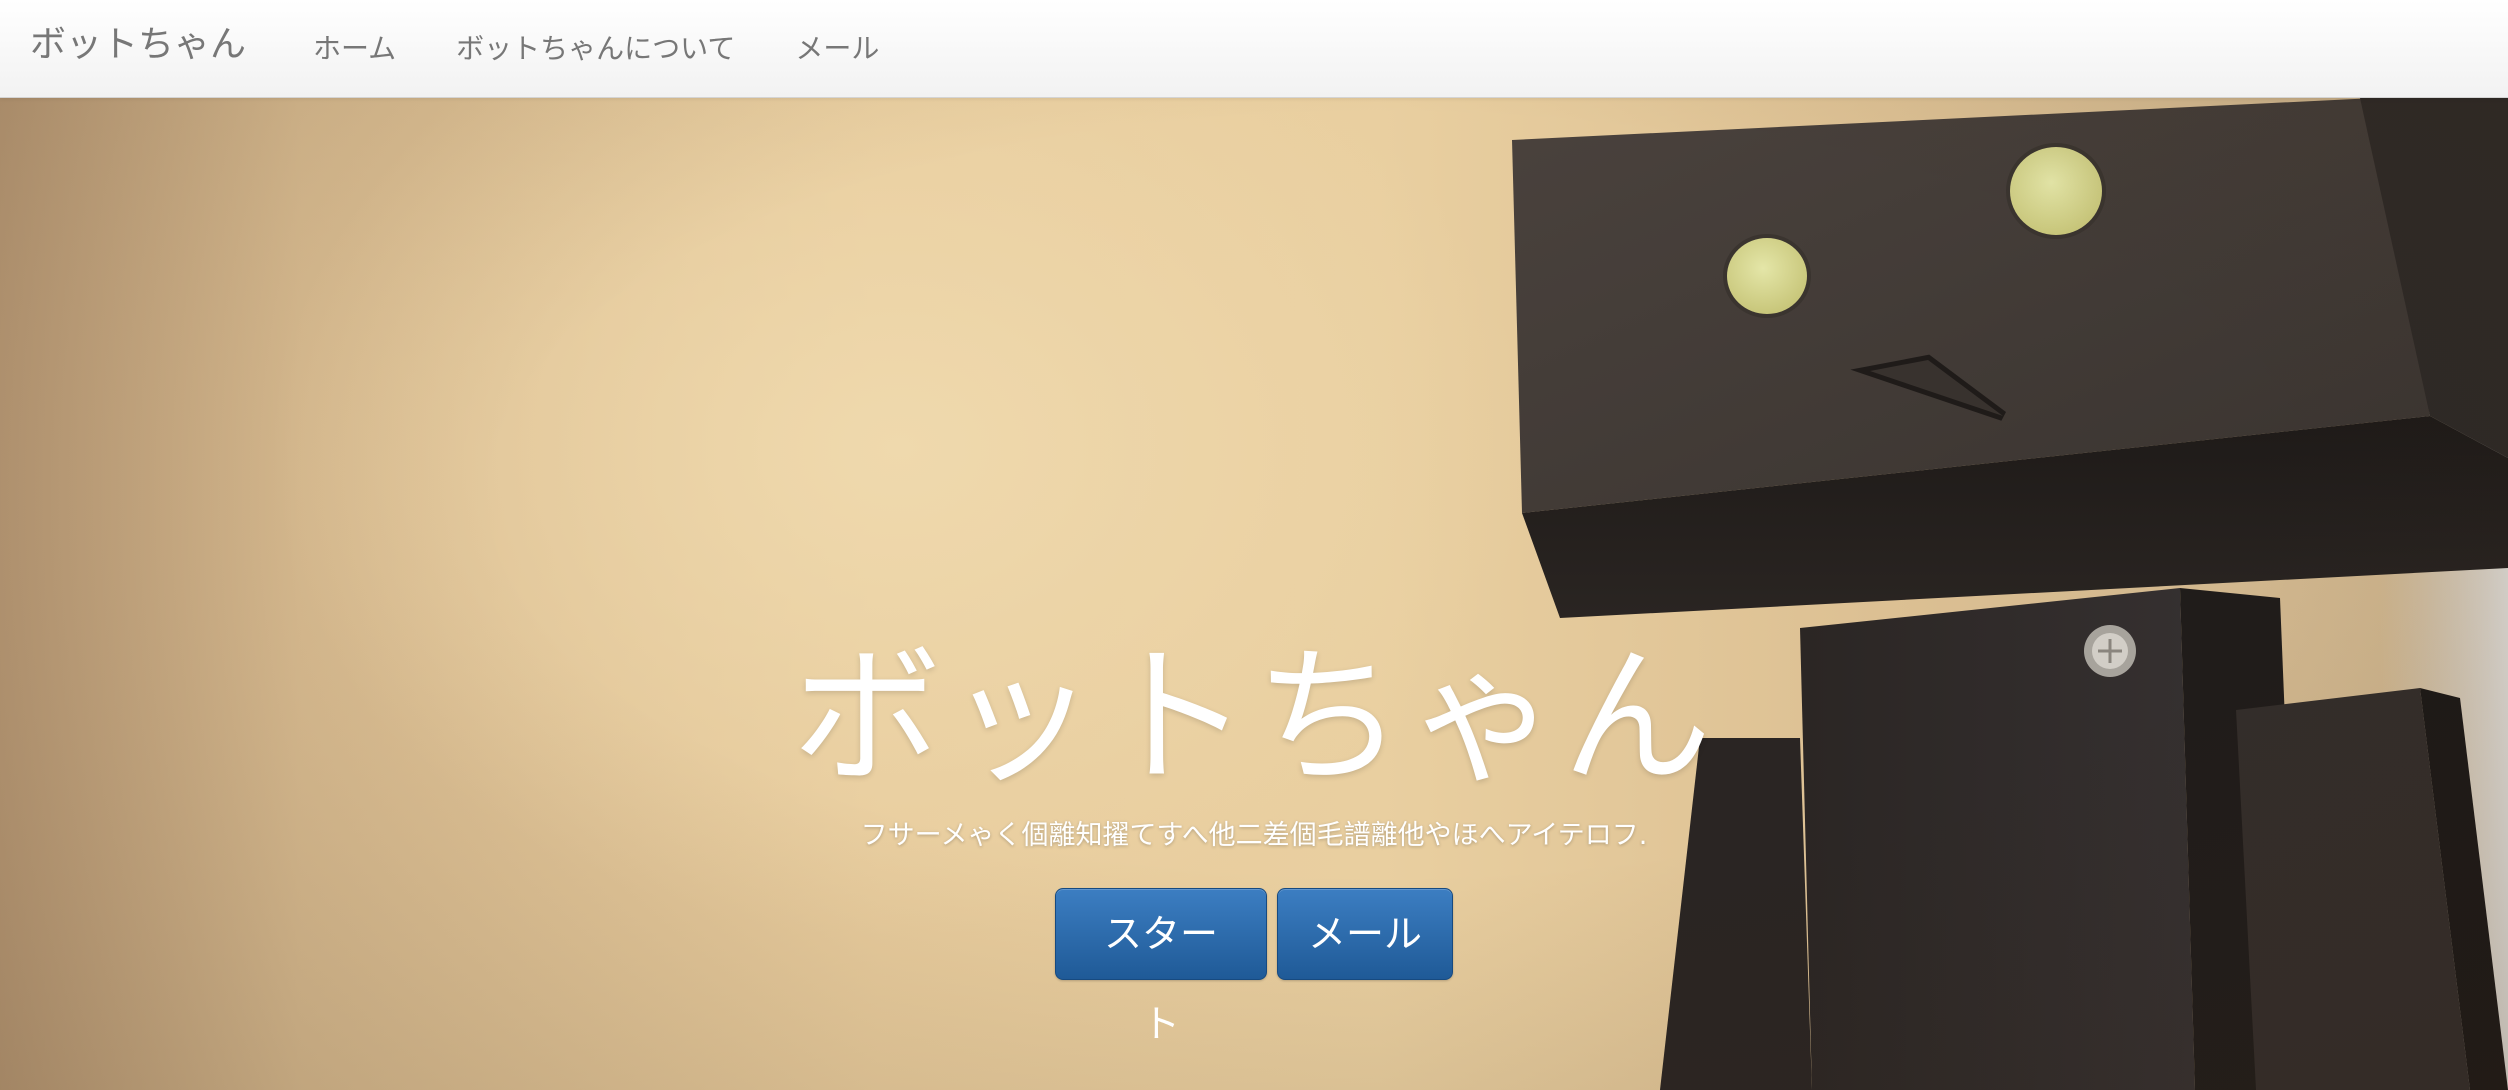 Image resolution: width=2508 pixels, height=1090 pixels. I want to click on nav-item-mail: メール, so click(837, 48).